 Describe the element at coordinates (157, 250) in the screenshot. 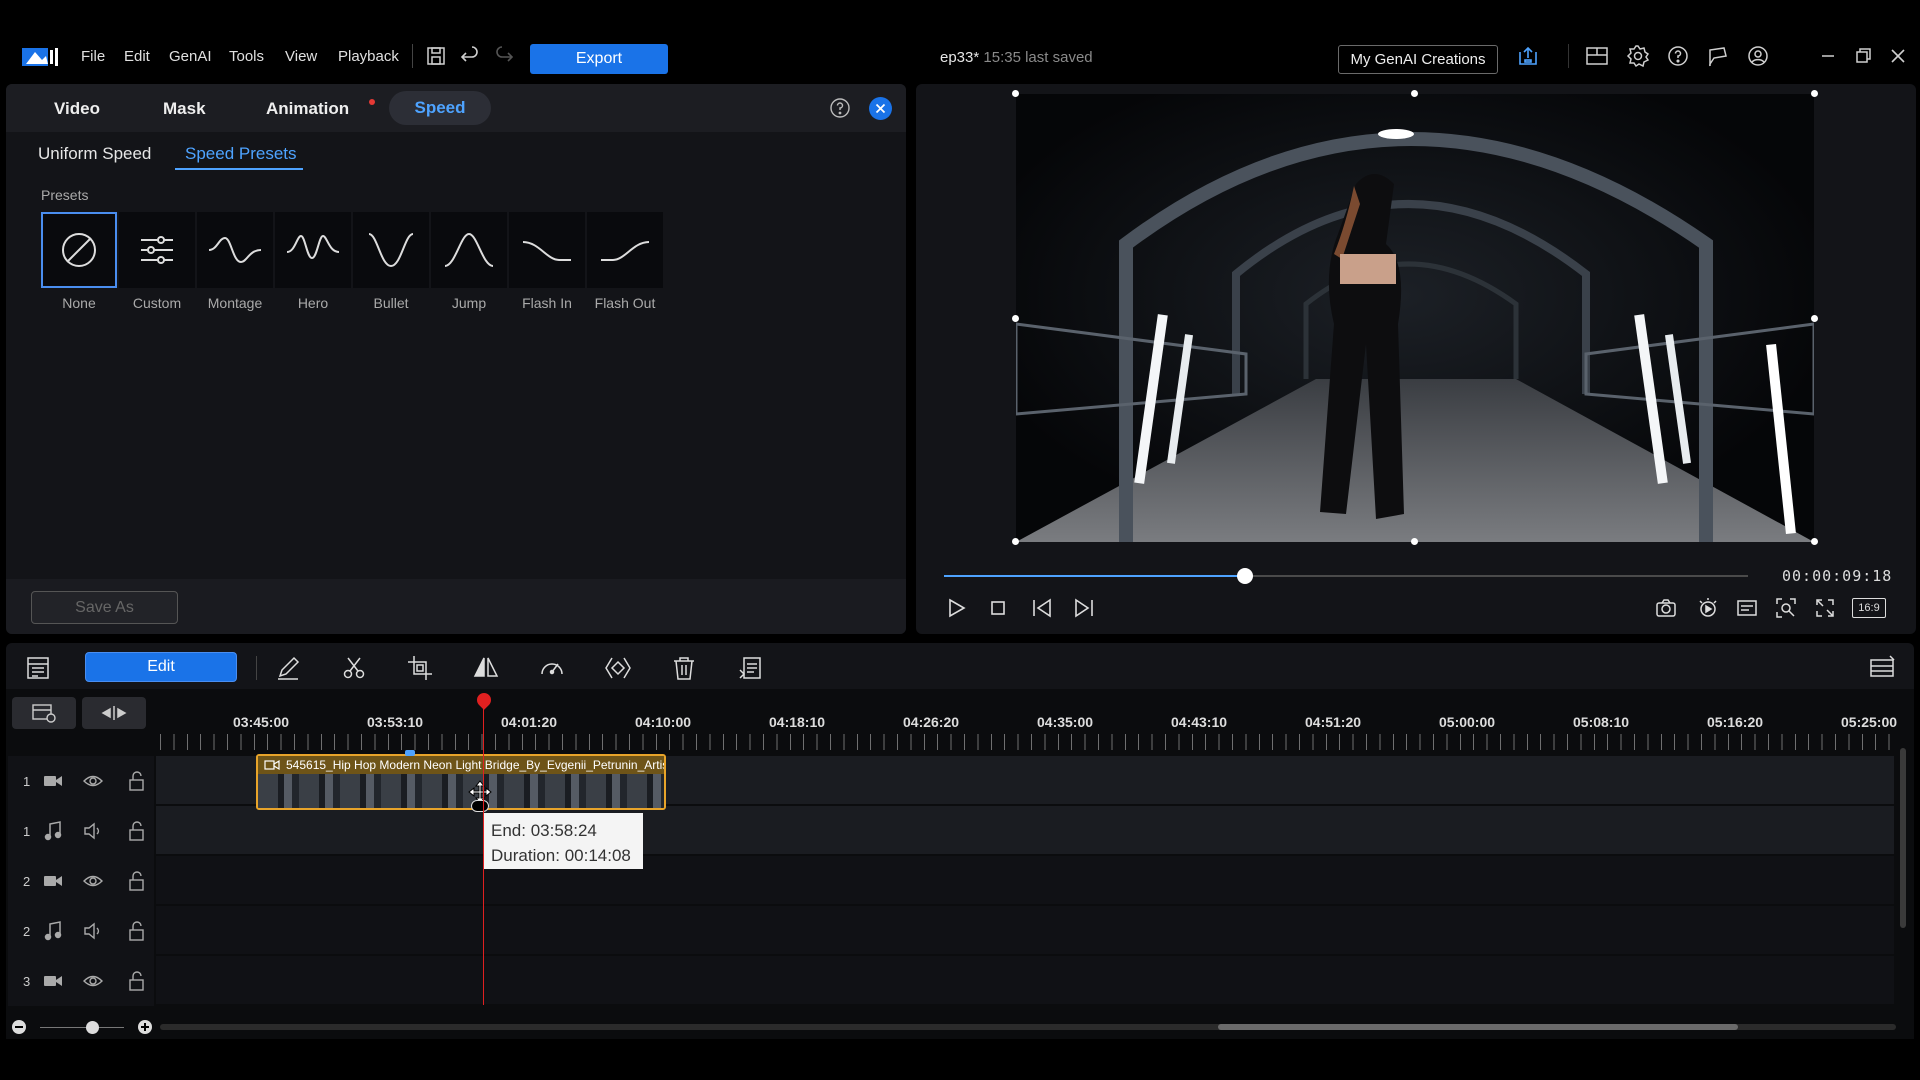

I see `preset-custom` at that location.